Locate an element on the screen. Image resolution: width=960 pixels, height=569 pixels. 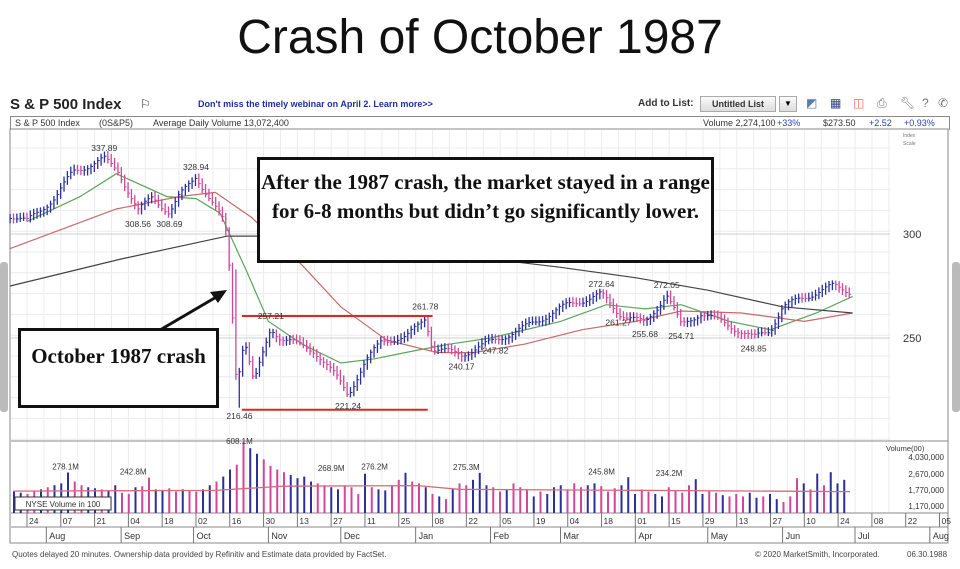
volume-axis-label: Volume(00) is located at coordinates (905, 448).